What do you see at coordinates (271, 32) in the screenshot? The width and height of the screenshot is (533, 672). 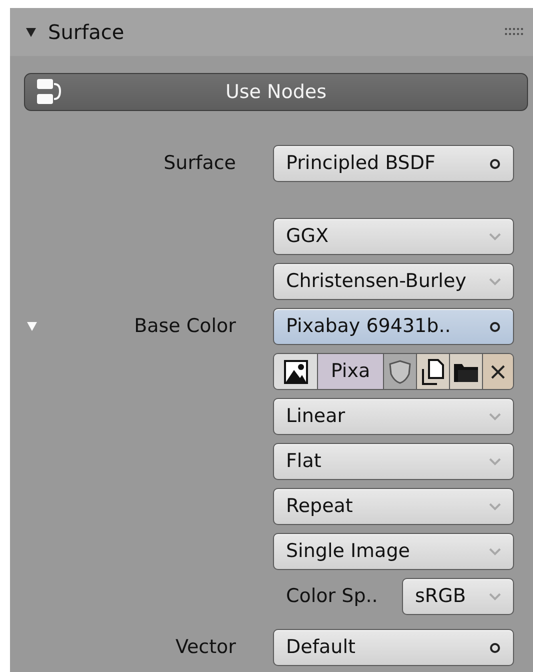 I see `panel-header: Surface` at bounding box center [271, 32].